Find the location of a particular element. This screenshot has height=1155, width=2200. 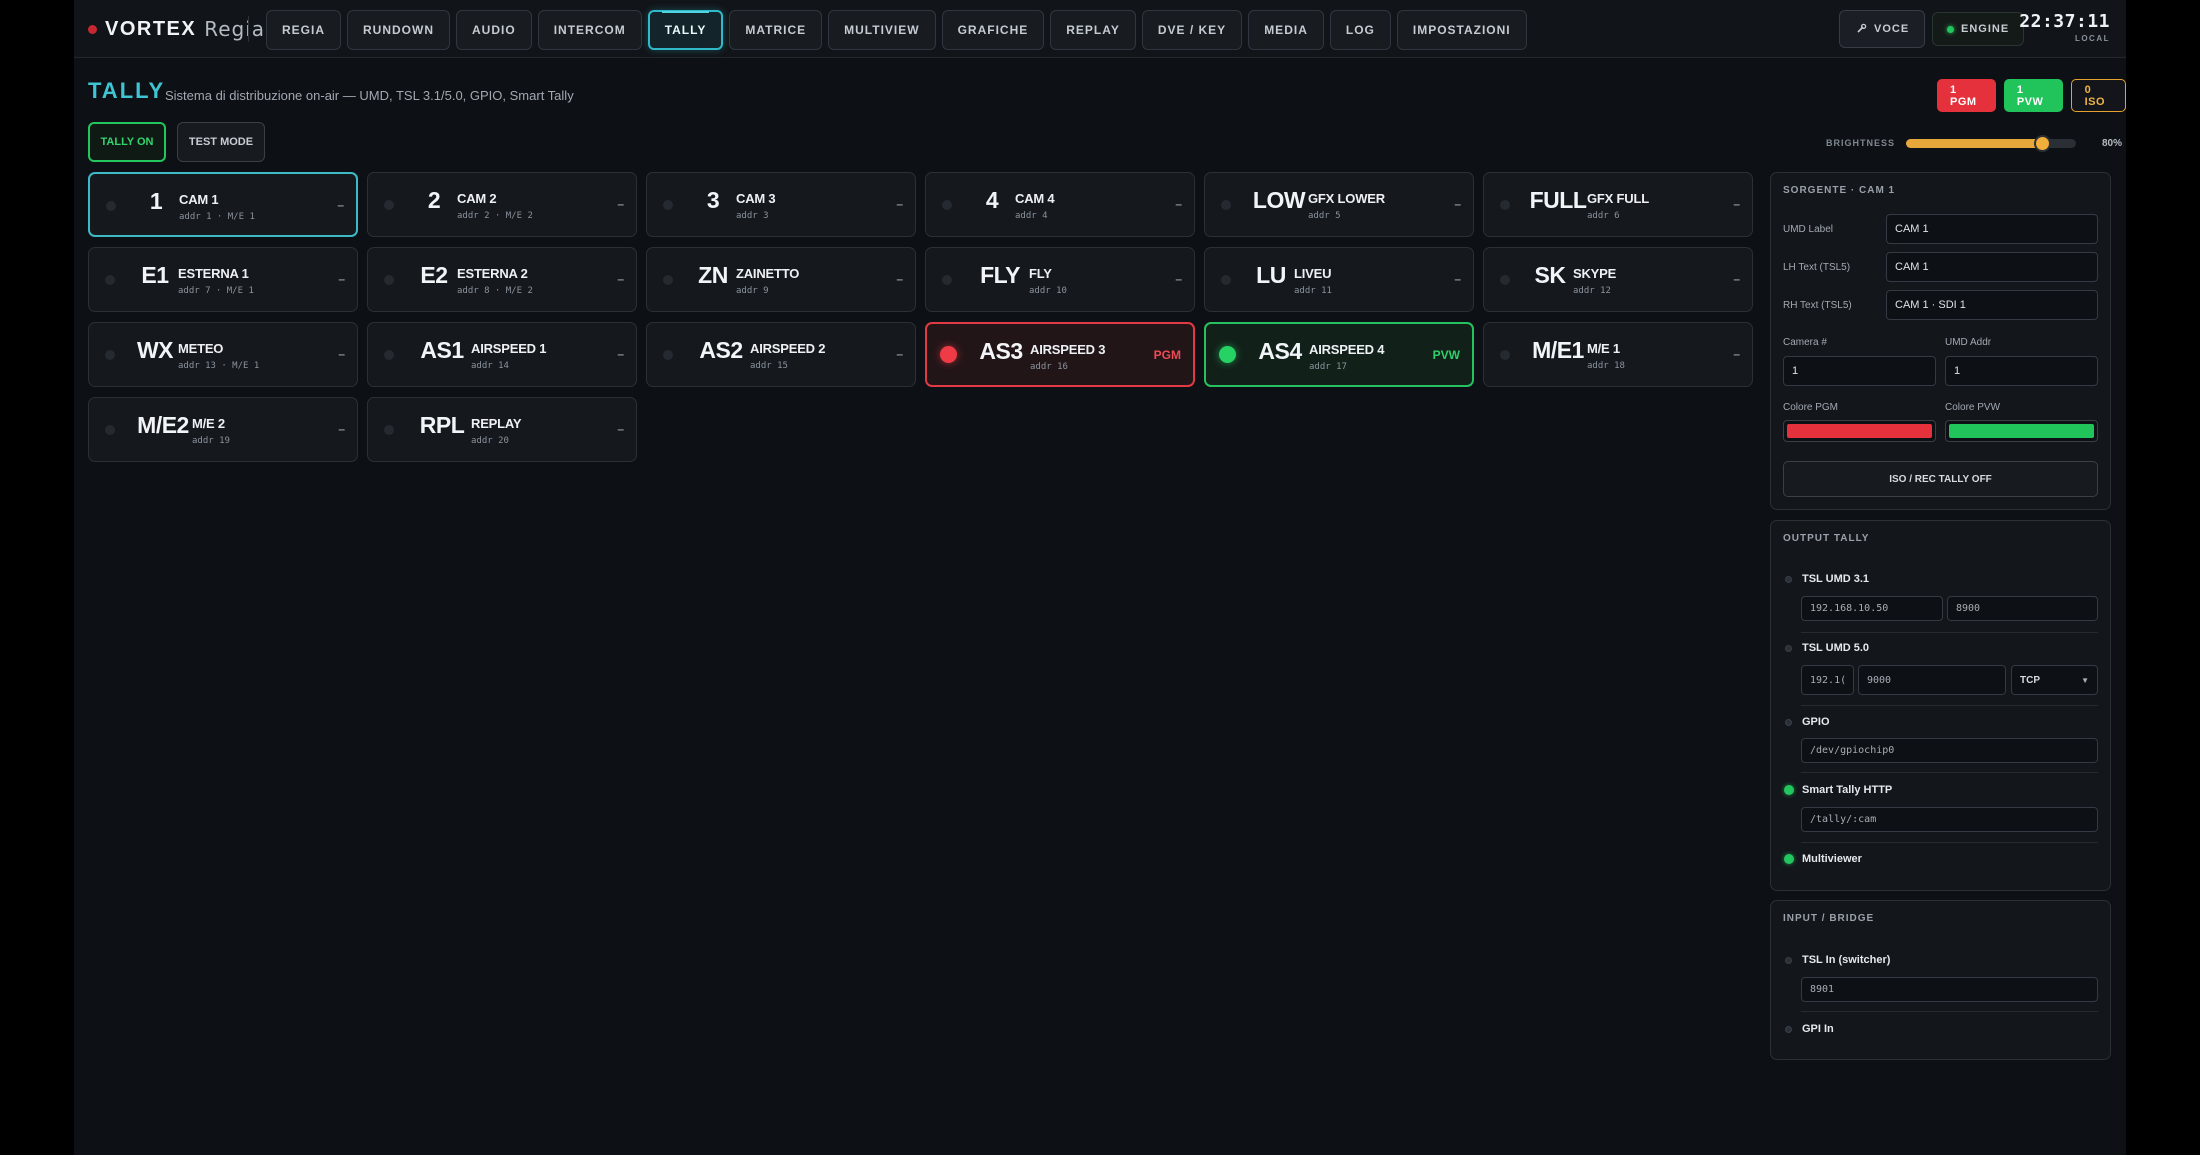

tally-tile-fly: FLY FLY addr 10 – is located at coordinates (1060, 279).